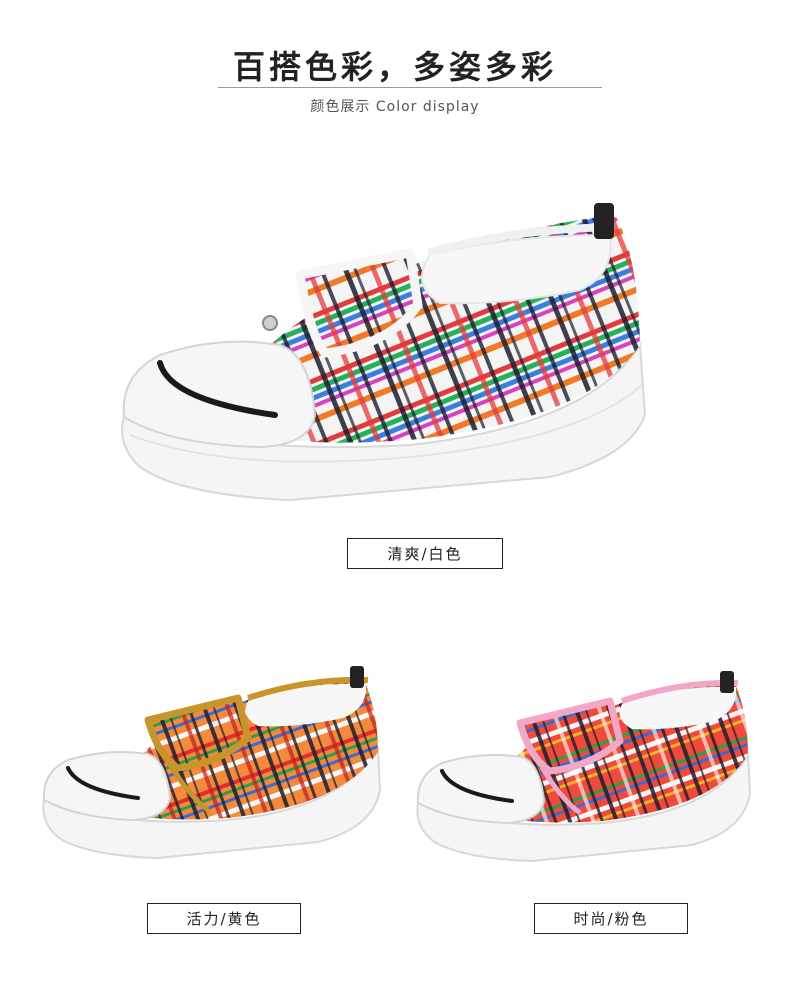 The image size is (790, 985). What do you see at coordinates (224, 918) in the screenshot?
I see `product-label-yellow: 活力/黄色` at bounding box center [224, 918].